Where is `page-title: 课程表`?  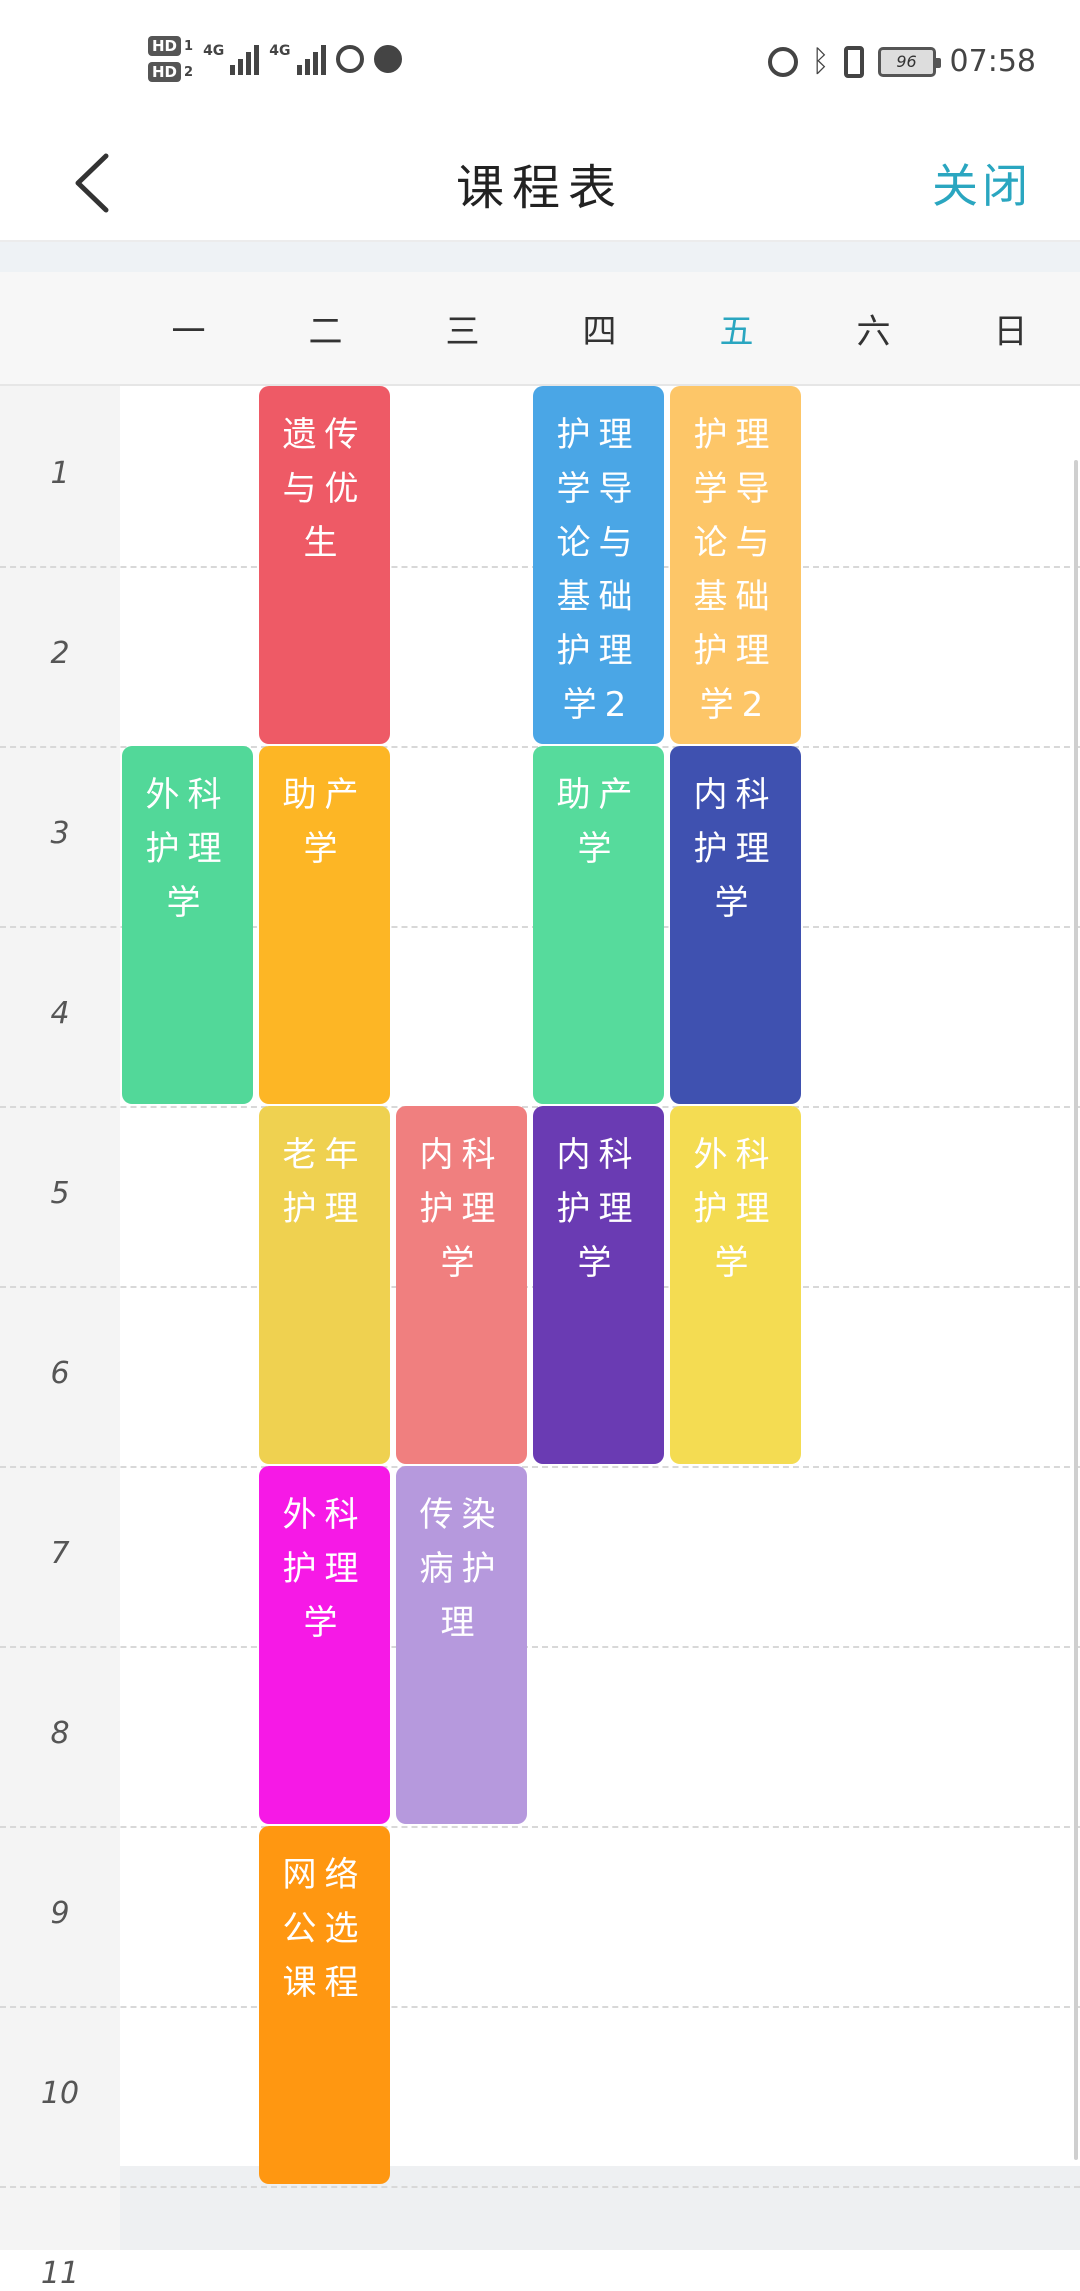 page-title: 课程表 is located at coordinates (539, 188).